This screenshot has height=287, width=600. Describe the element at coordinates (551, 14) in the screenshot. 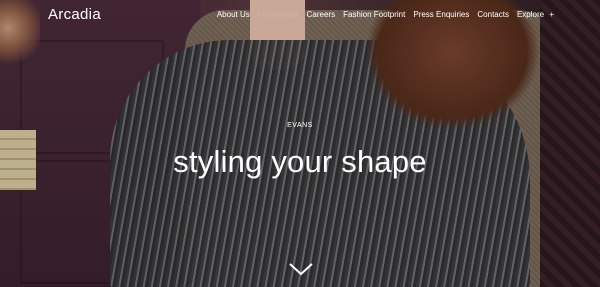

I see `plus-icon: +` at that location.